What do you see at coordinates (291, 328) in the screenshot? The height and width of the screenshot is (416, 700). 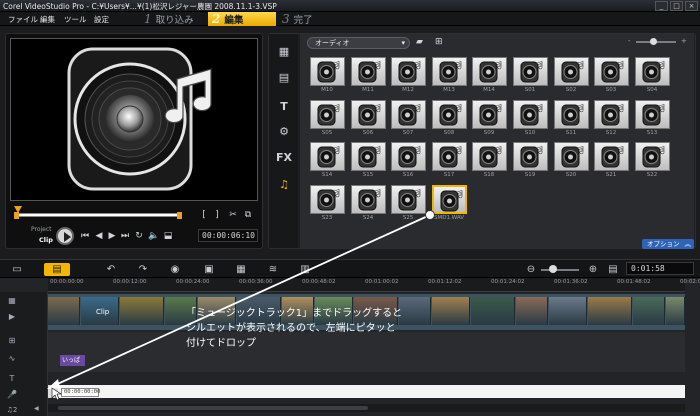 I see `annotation-line-2: シルエットが表示されるので、左端にピタッと` at bounding box center [291, 328].